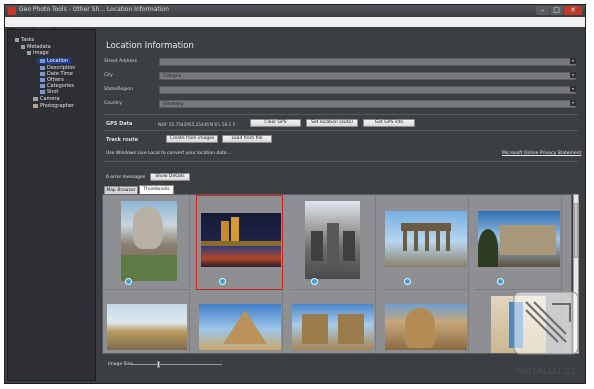 The image size is (594, 389). What do you see at coordinates (35, 105) in the screenshot?
I see `photographer-icon` at bounding box center [35, 105].